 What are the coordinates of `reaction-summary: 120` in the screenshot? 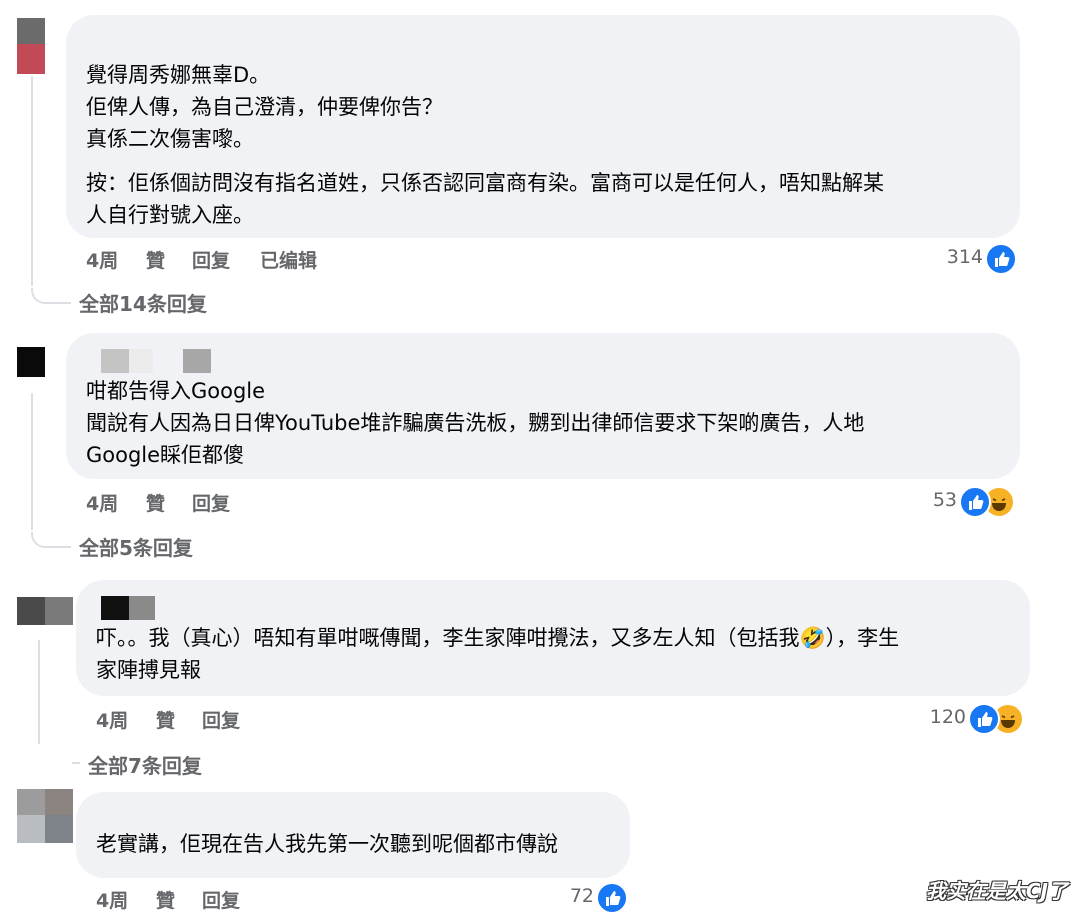 It's located at (977, 719).